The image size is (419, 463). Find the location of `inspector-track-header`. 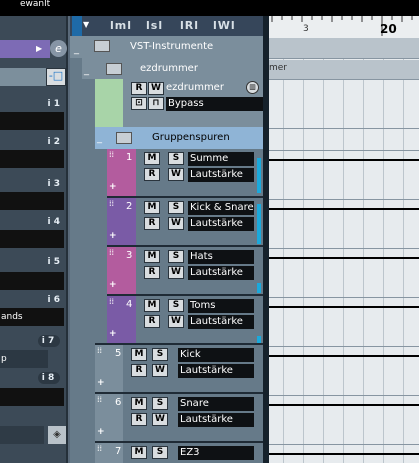

inspector-track-header is located at coordinates (25, 49).